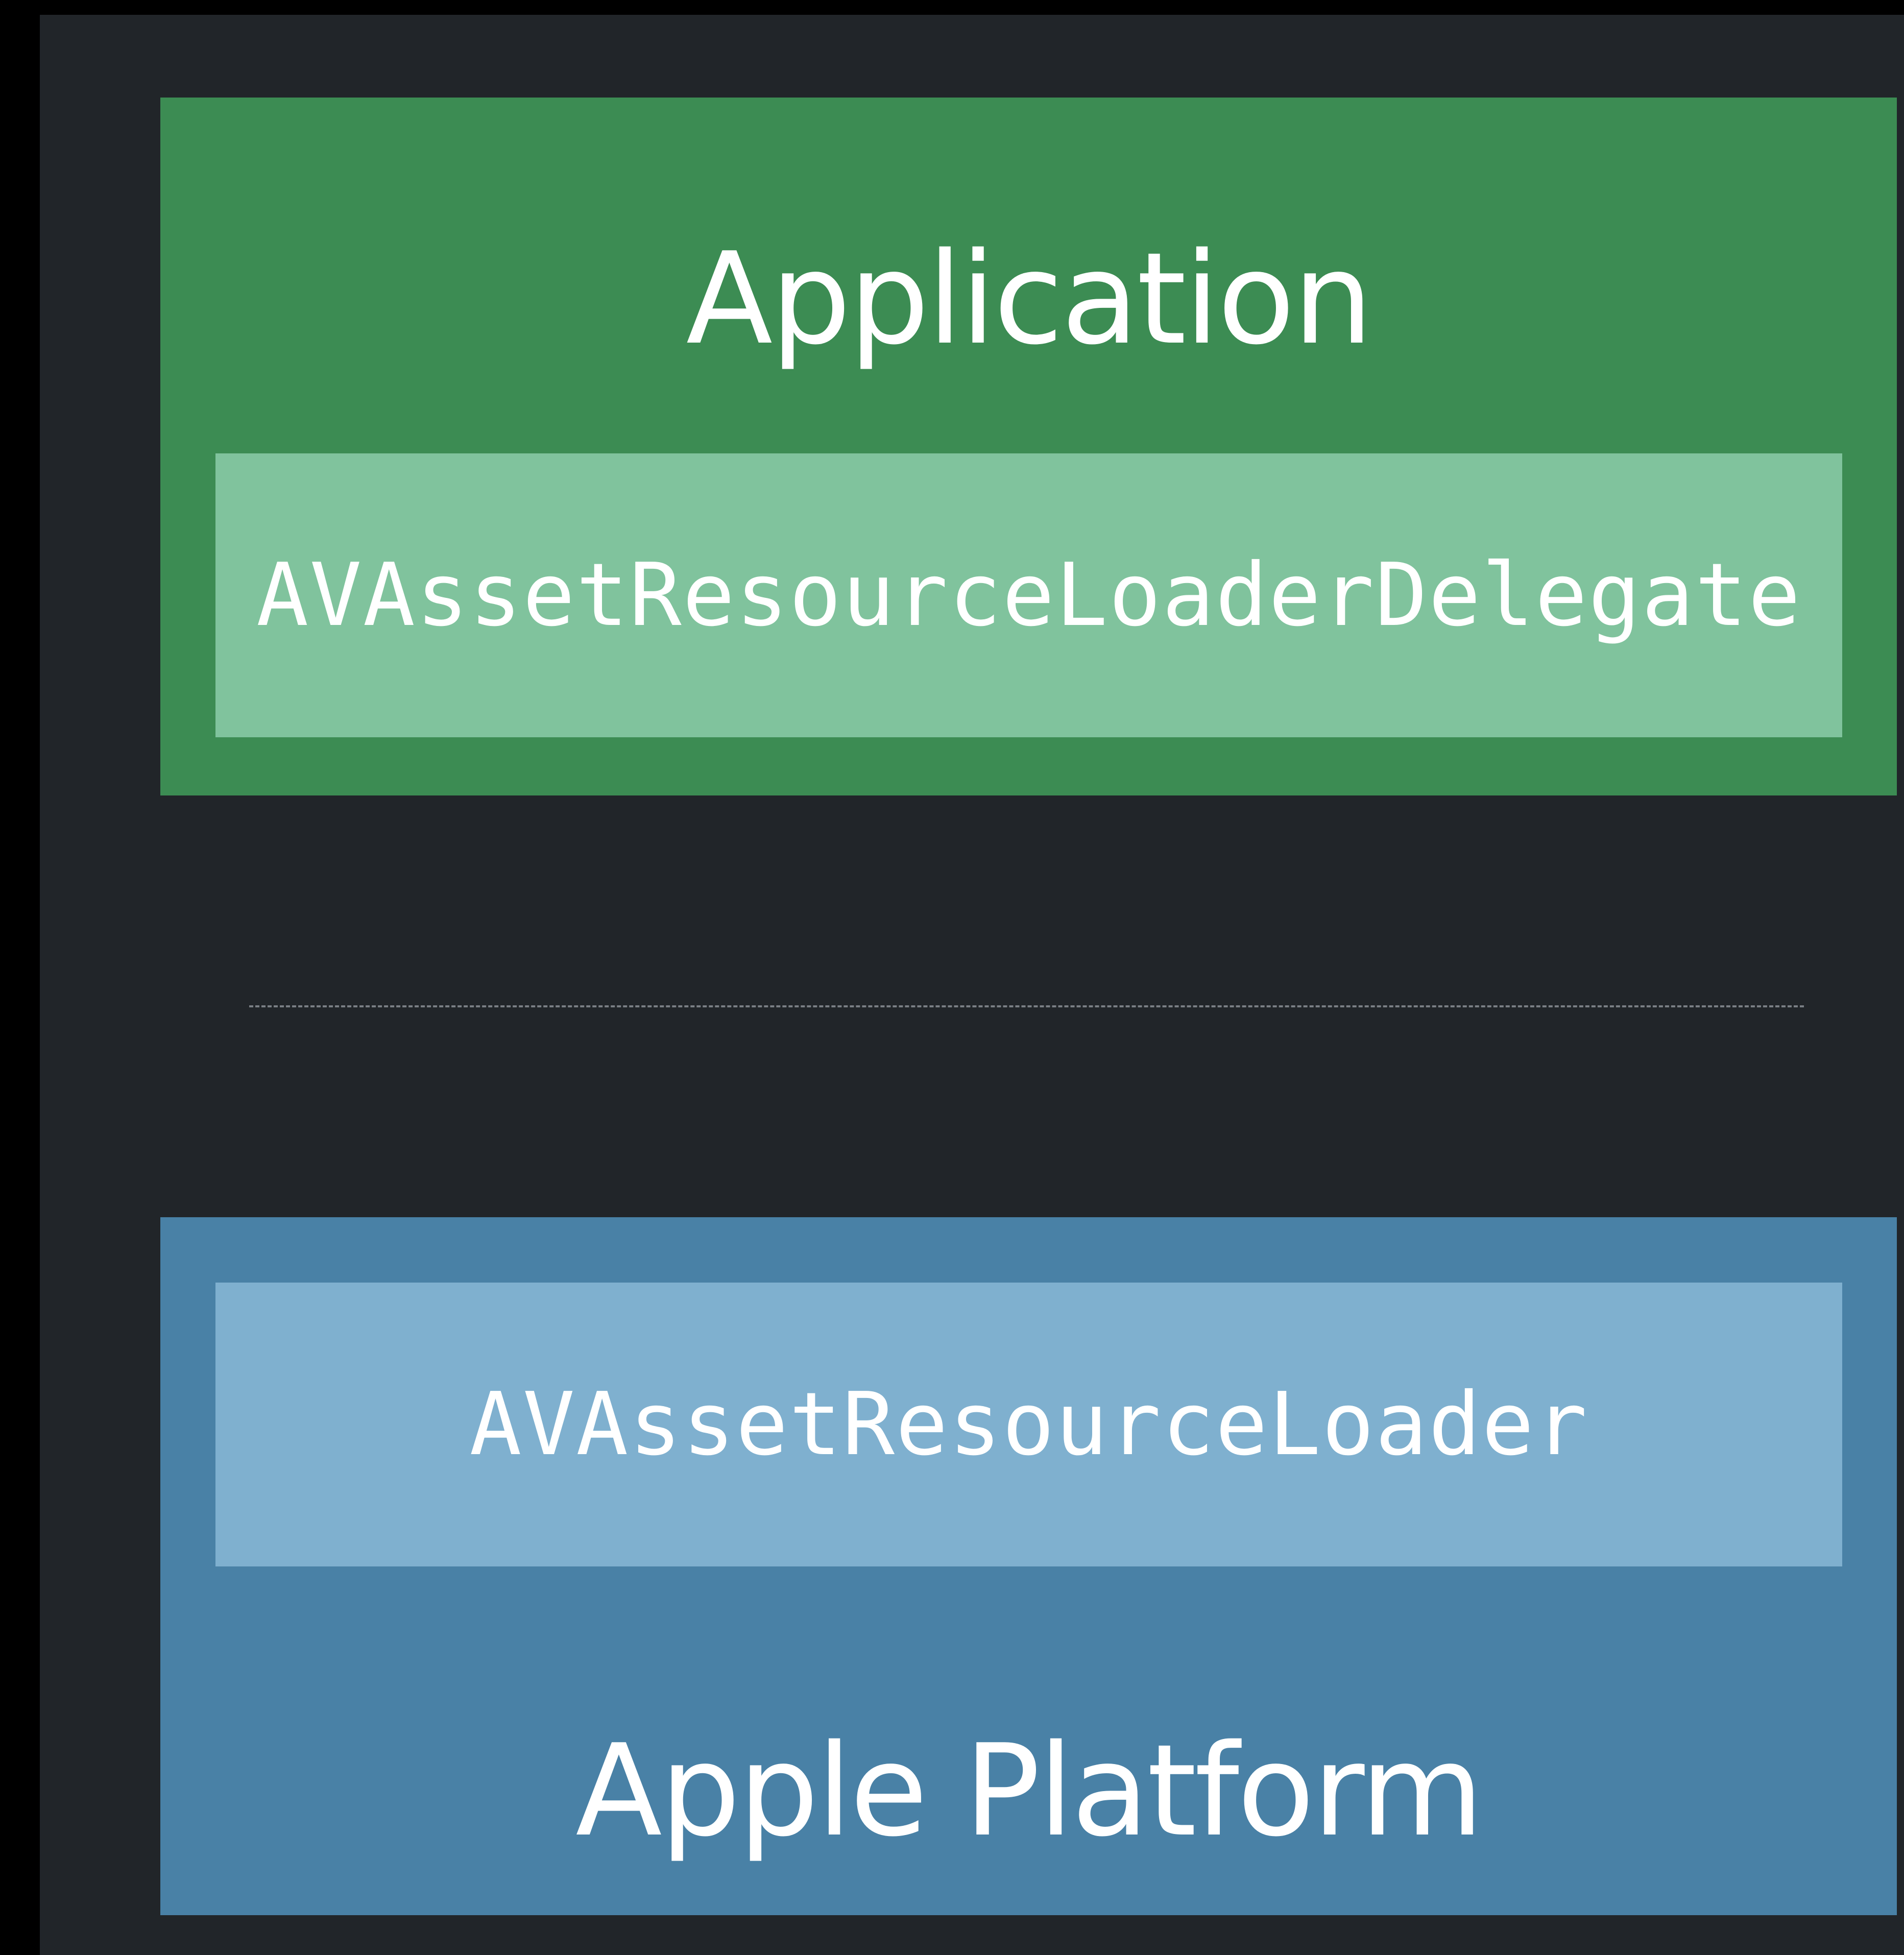  What do you see at coordinates (1029, 1792) in the screenshot?
I see `apple-platform-layer-title: Apple Platform` at bounding box center [1029, 1792].